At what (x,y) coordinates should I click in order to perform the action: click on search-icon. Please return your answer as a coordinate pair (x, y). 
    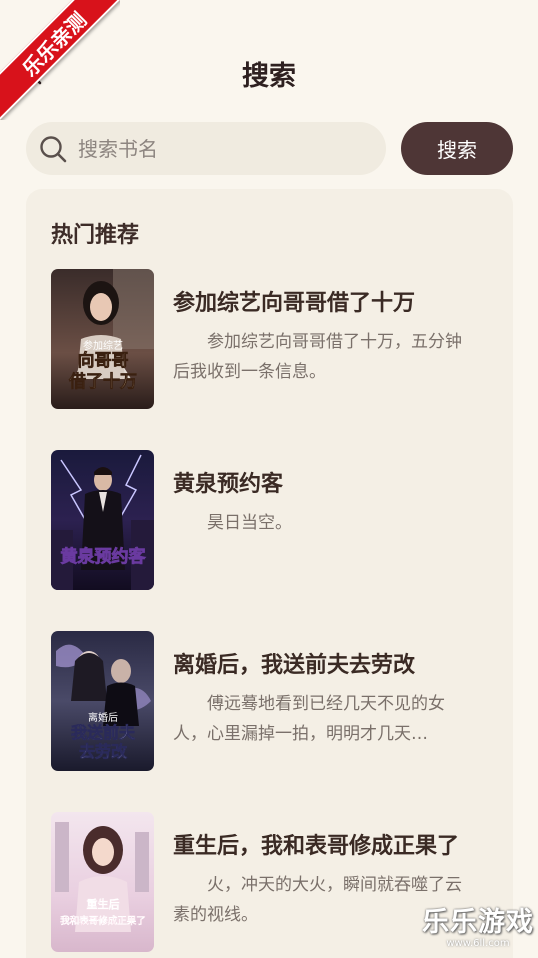
    Looking at the image, I should click on (53, 148).